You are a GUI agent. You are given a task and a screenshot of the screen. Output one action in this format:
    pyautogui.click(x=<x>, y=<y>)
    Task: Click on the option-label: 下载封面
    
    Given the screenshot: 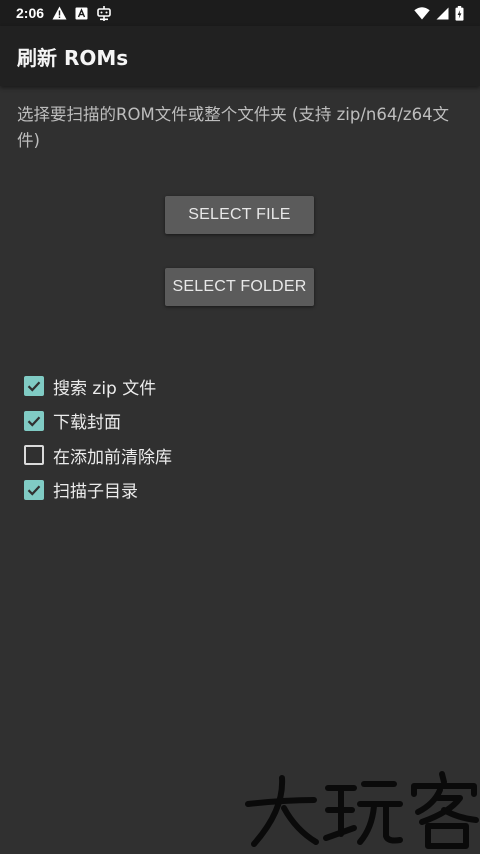 What is the action you would take?
    pyautogui.click(x=87, y=423)
    